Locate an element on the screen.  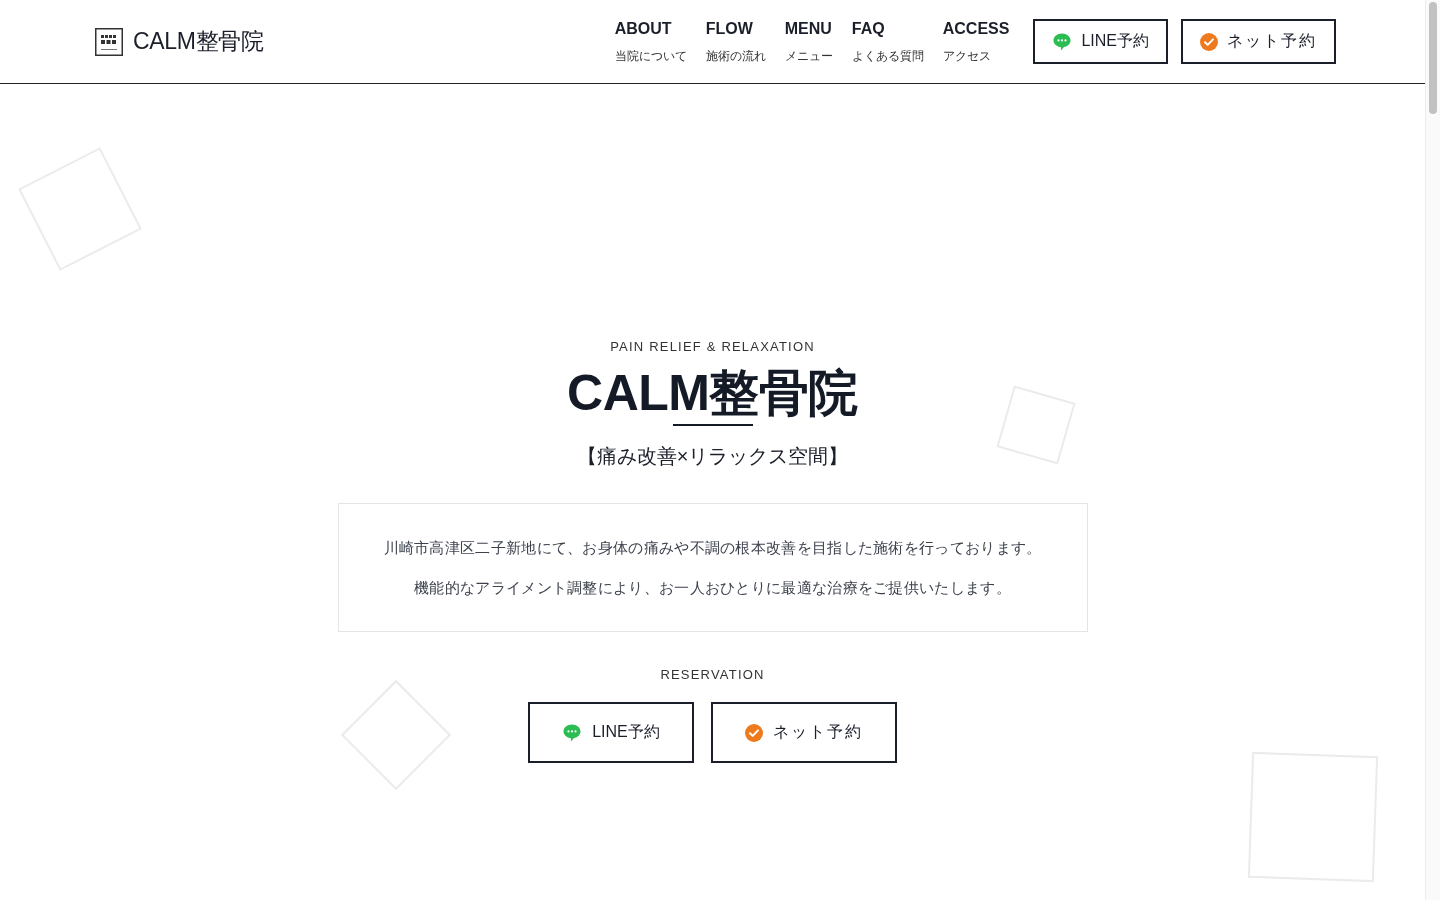
logo-icon is located at coordinates (109, 41).